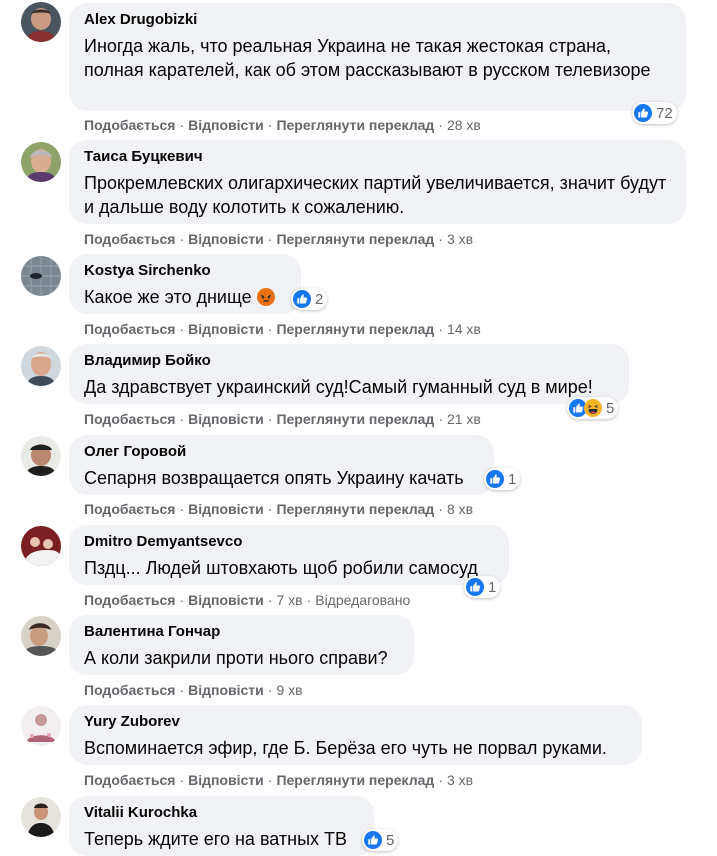 The height and width of the screenshot is (856, 717). Describe the element at coordinates (464, 419) in the screenshot. I see `timestamp: 21 хв` at that location.